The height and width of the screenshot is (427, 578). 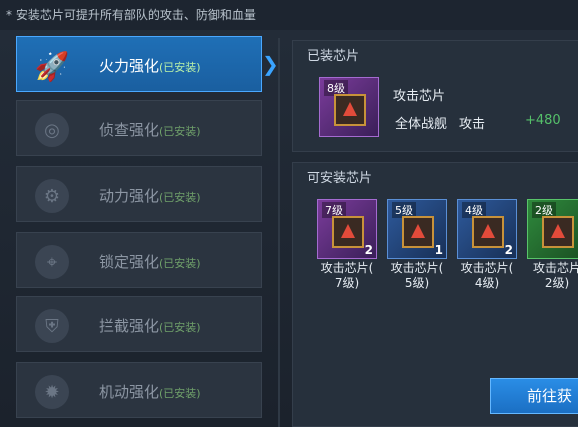 What do you see at coordinates (52, 392) in the screenshot?
I see `gear-emblem-icon: ✹` at bounding box center [52, 392].